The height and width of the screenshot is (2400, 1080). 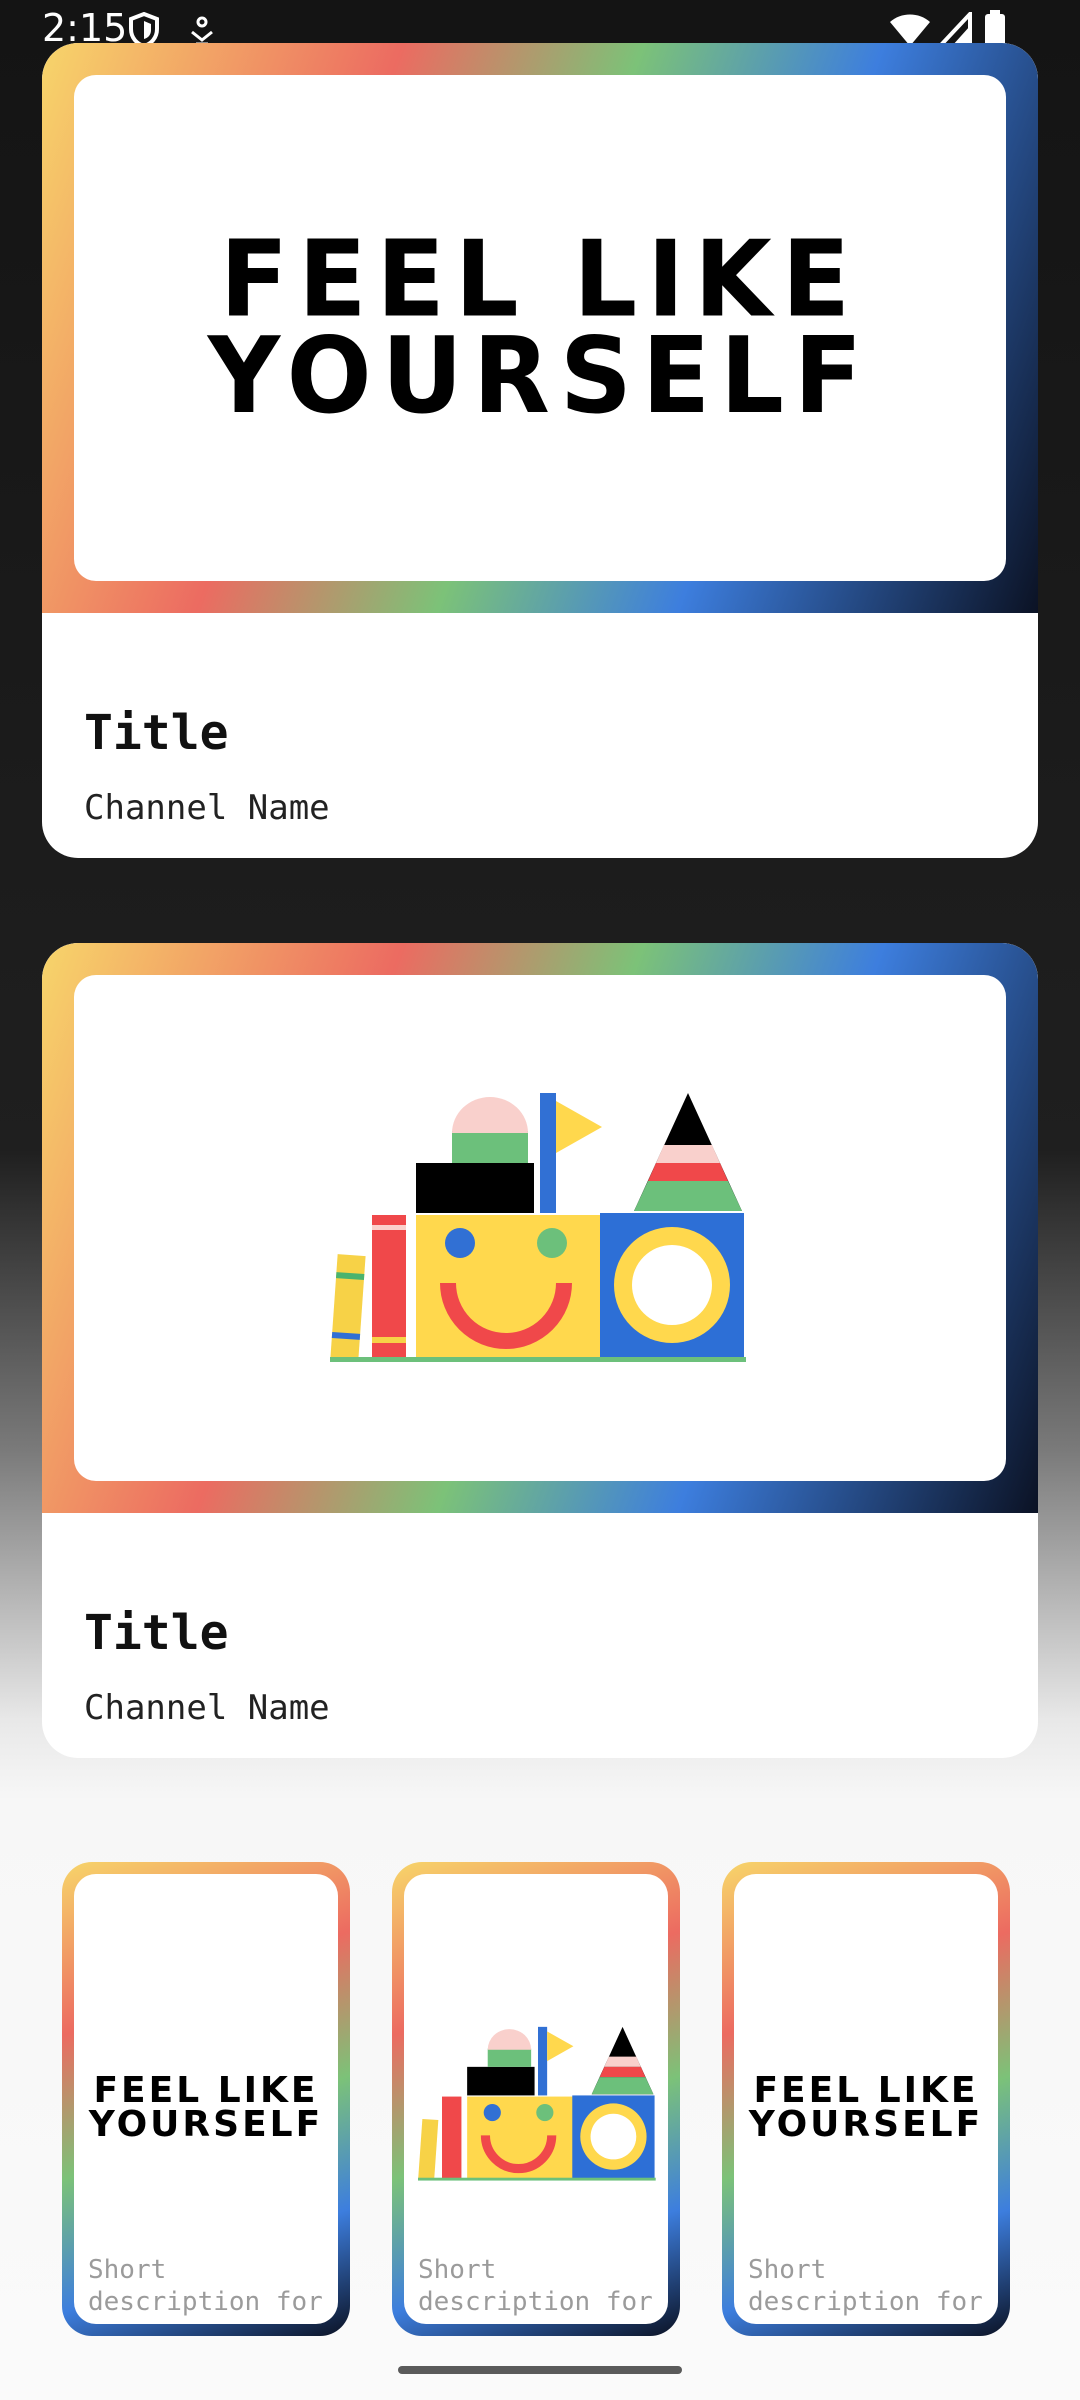 I want to click on mini-card-image: Short description for, so click(x=536, y=2099).